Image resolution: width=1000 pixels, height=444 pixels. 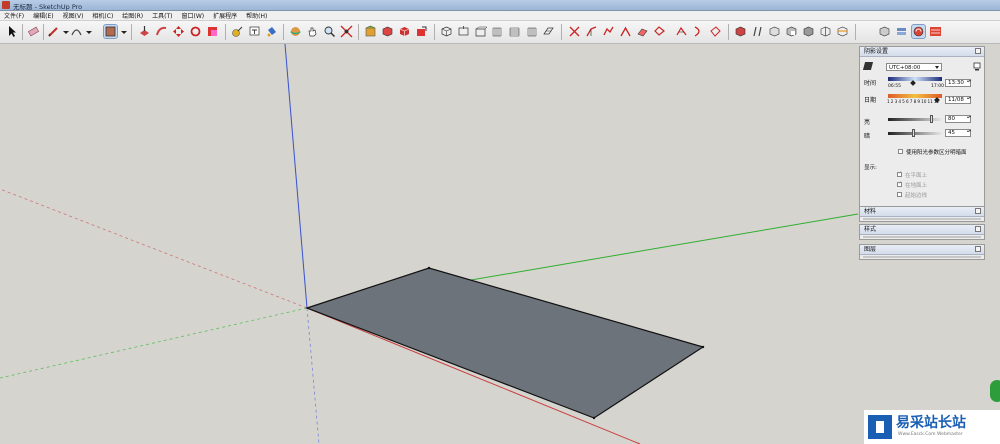 What do you see at coordinates (914, 67) in the screenshot?
I see `timezone-select: UTC+08:00` at bounding box center [914, 67].